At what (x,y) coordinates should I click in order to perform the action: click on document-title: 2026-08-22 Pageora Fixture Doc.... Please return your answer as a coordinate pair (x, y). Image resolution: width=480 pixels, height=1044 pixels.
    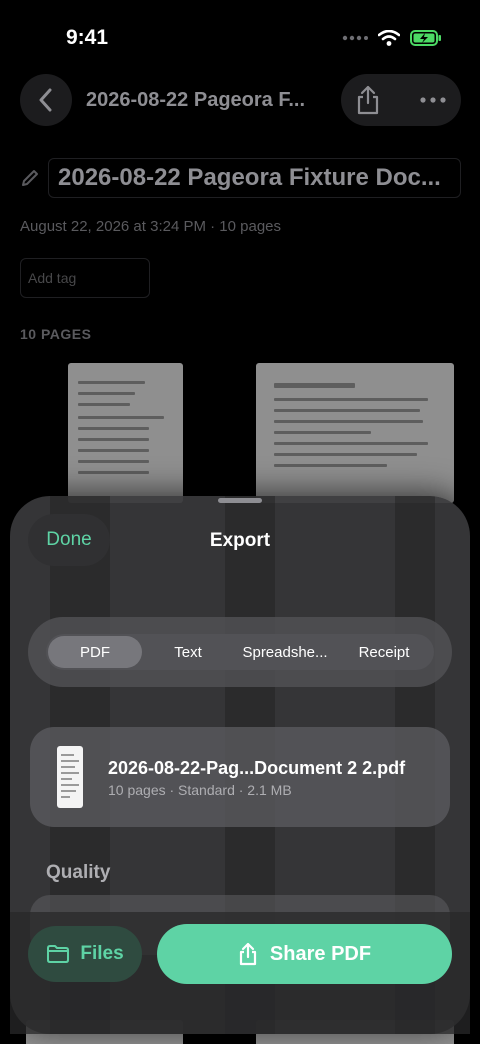
    Looking at the image, I should click on (249, 177).